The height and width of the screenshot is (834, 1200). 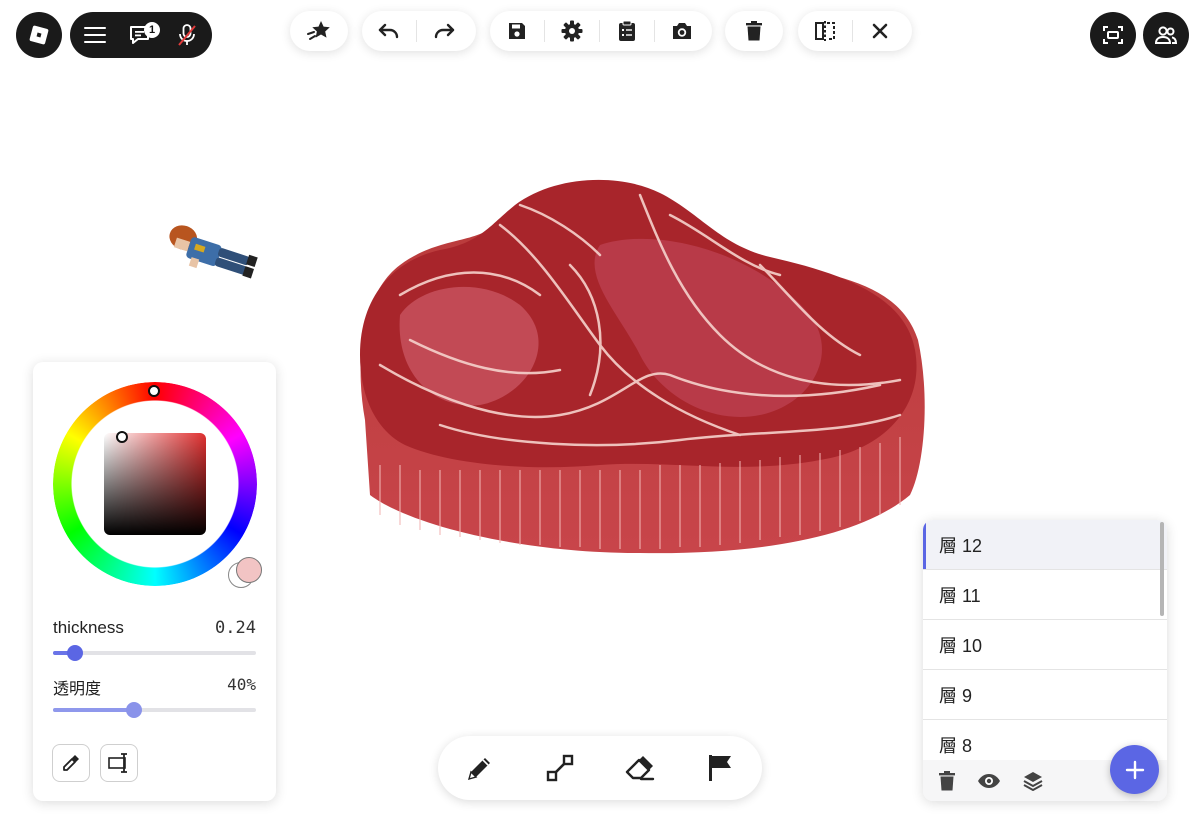 I want to click on toolbar-history-group, so click(x=419, y=31).